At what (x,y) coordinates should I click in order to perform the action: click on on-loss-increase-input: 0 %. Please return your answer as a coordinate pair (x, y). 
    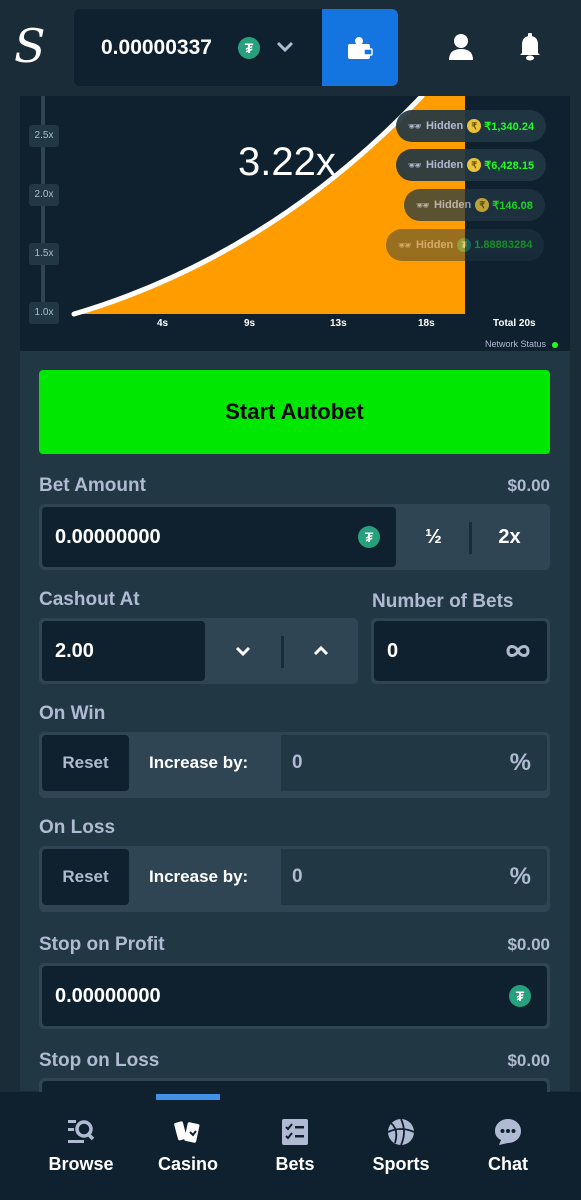
    Looking at the image, I should click on (414, 877).